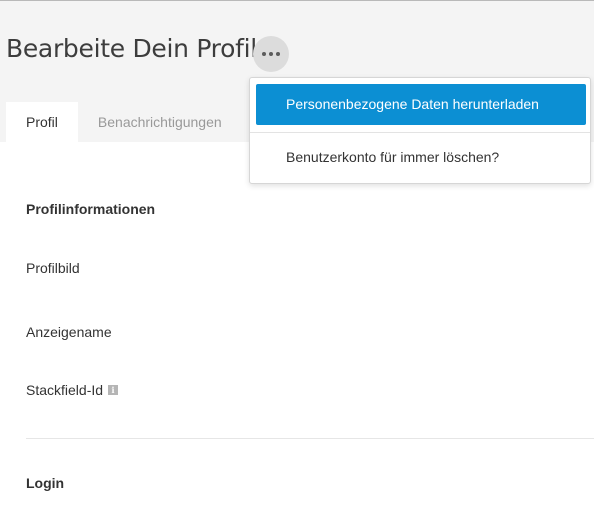 The height and width of the screenshot is (508, 594). What do you see at coordinates (91, 209) in the screenshot?
I see `profile-info-heading: Profilinformationen` at bounding box center [91, 209].